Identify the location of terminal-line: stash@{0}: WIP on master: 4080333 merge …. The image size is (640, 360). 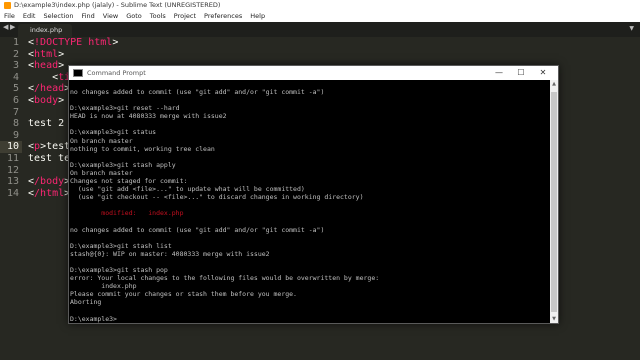
(170, 253).